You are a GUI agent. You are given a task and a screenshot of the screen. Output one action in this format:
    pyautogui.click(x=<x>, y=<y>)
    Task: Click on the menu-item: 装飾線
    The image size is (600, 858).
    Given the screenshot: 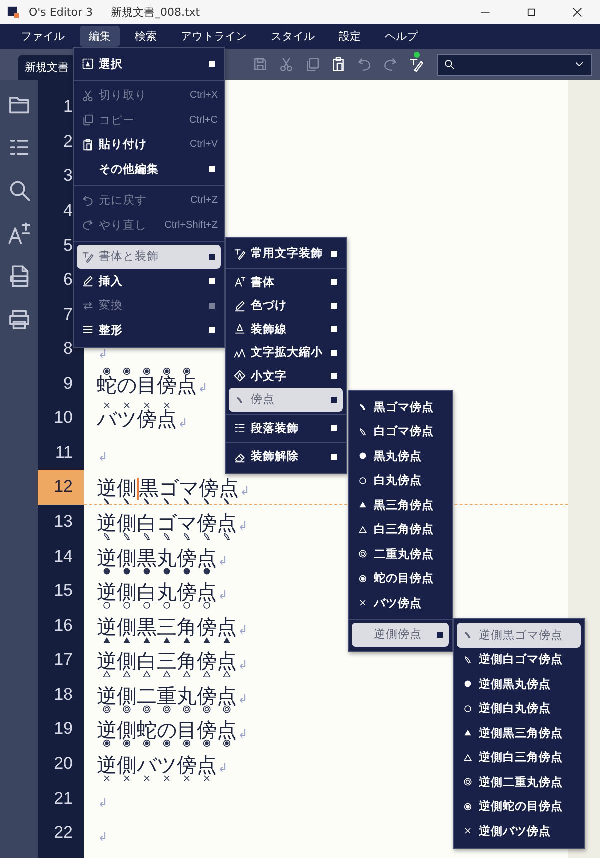 What is the action you would take?
    pyautogui.click(x=286, y=329)
    